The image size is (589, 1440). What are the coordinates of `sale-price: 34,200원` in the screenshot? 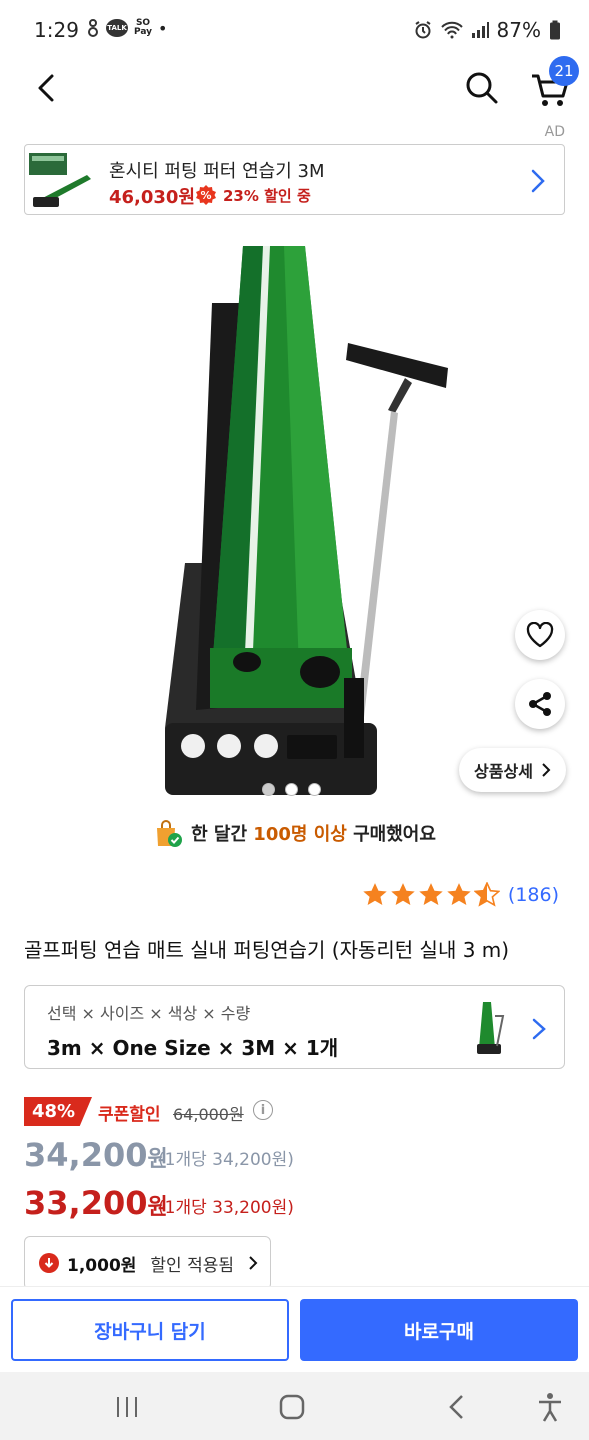 It's located at (96, 1155).